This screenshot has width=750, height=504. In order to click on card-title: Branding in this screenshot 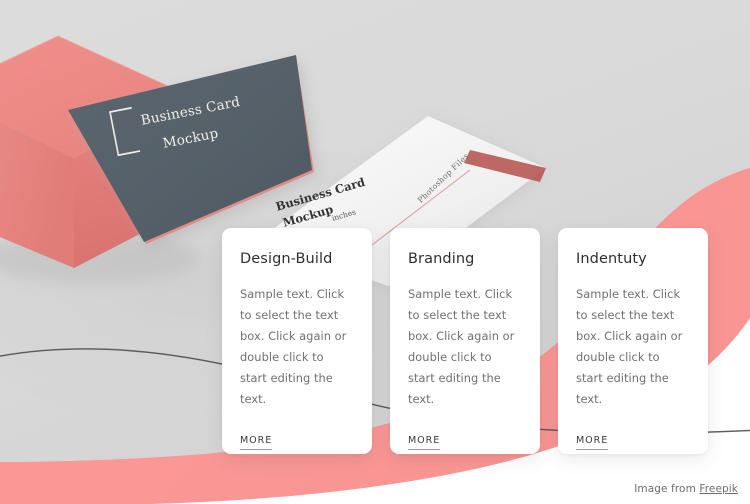, I will do `click(441, 259)`.